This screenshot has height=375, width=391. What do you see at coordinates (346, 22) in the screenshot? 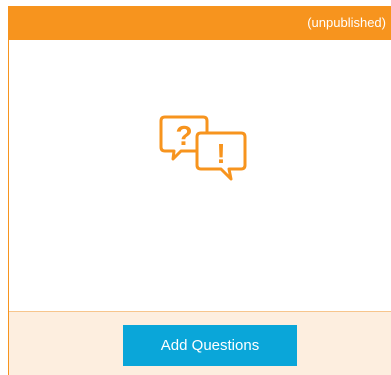
I see `publish-status: (unpublished)` at bounding box center [346, 22].